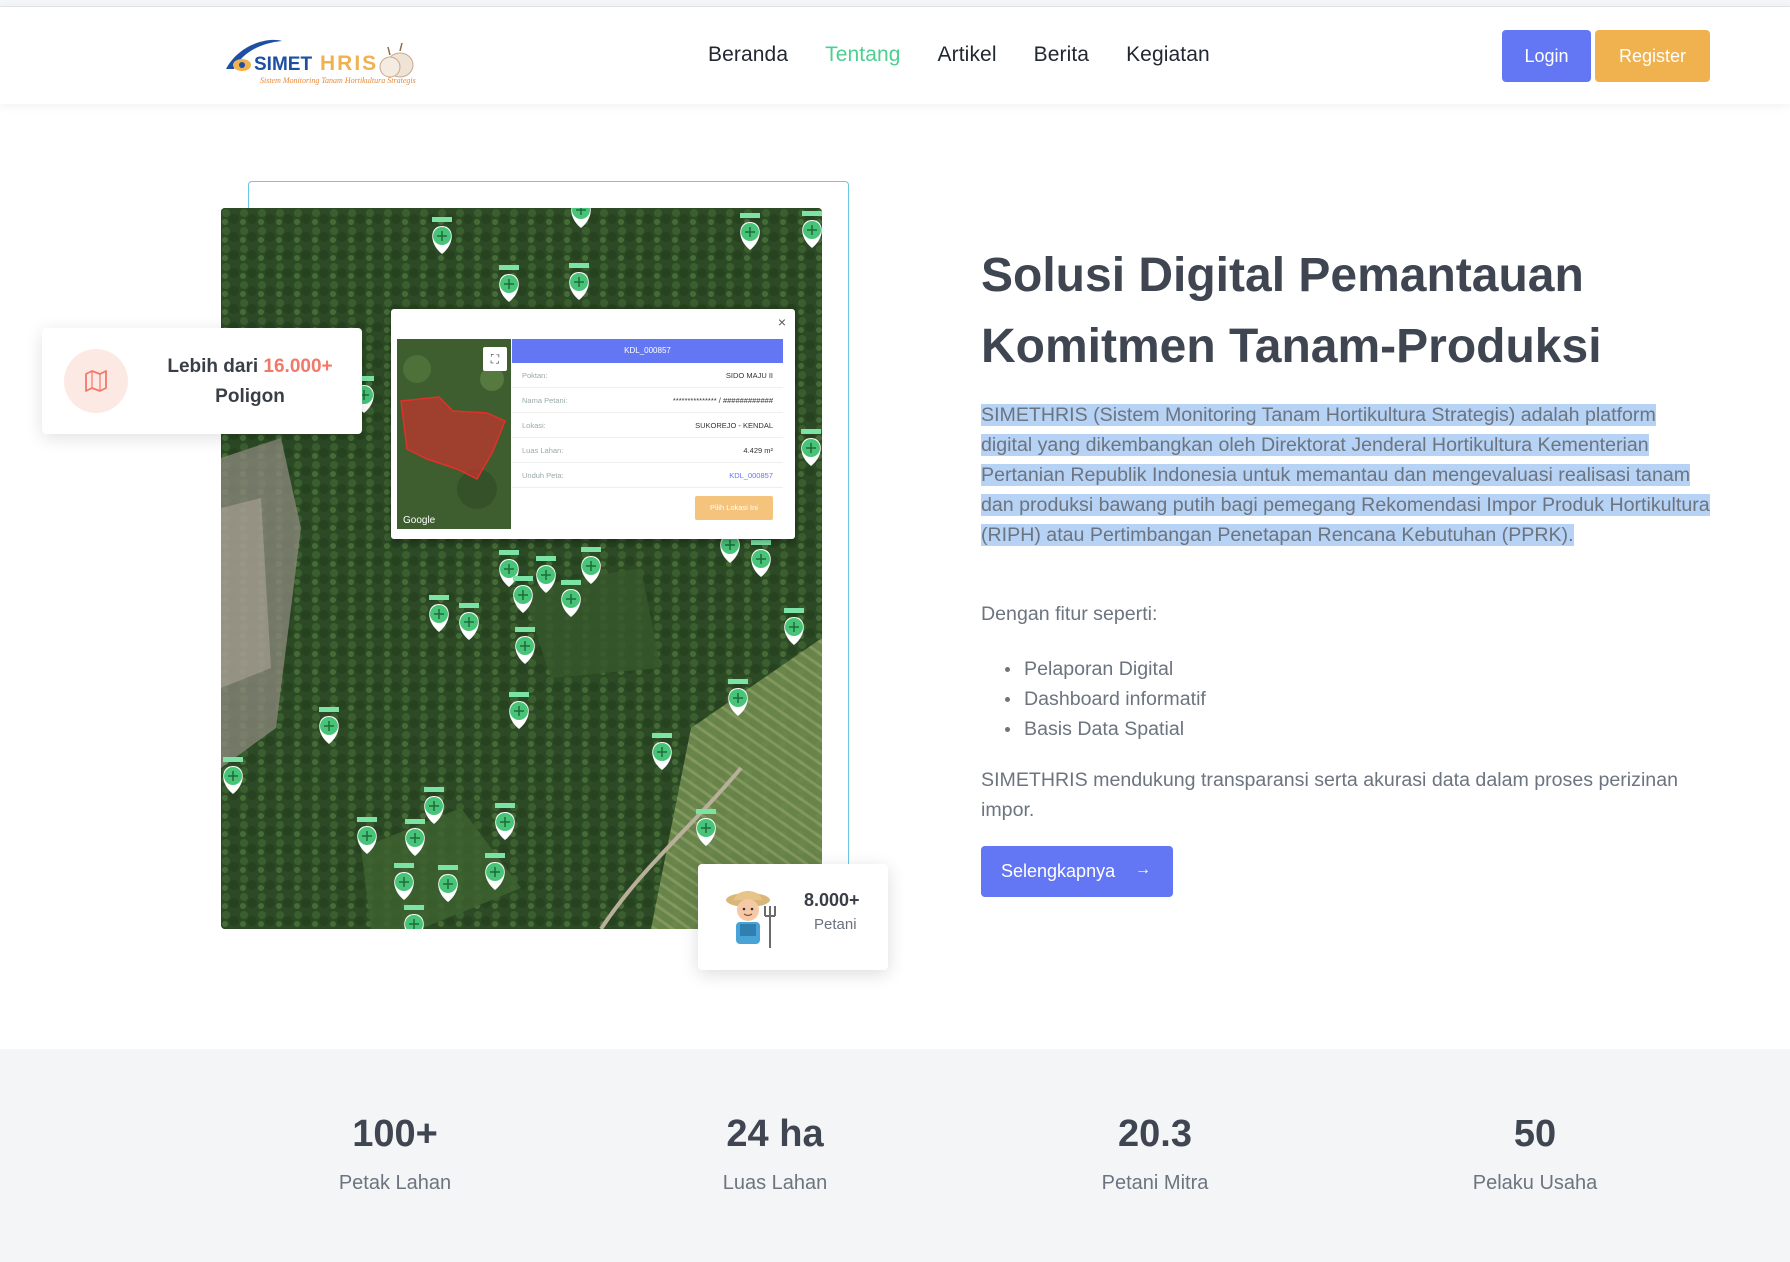 The image size is (1790, 1262). I want to click on stat-petak-lahan: 100+ Petak Lahan, so click(395, 1154).